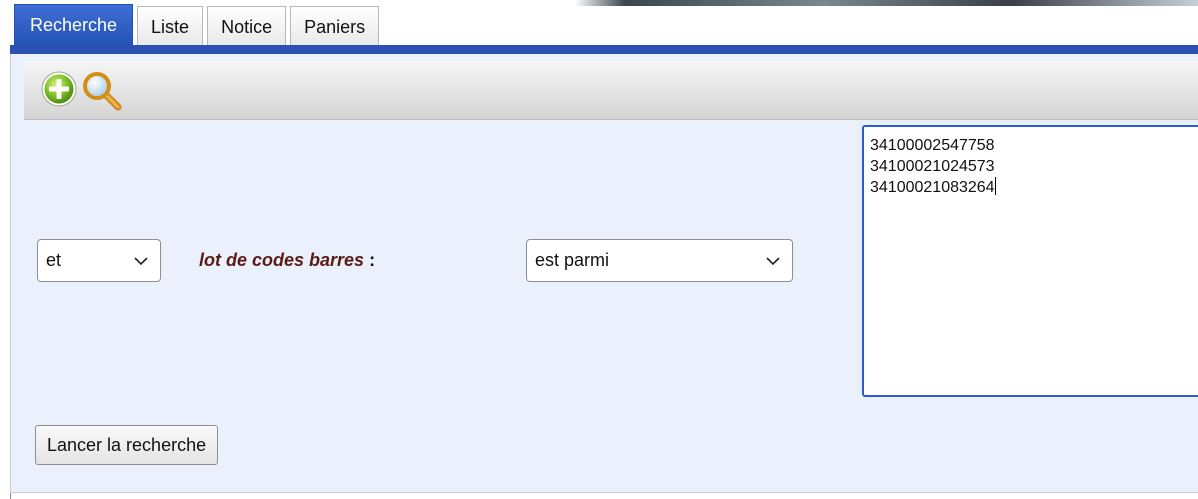 This screenshot has width=1198, height=499. What do you see at coordinates (74, 24) in the screenshot?
I see `tab-recherche: Recherche` at bounding box center [74, 24].